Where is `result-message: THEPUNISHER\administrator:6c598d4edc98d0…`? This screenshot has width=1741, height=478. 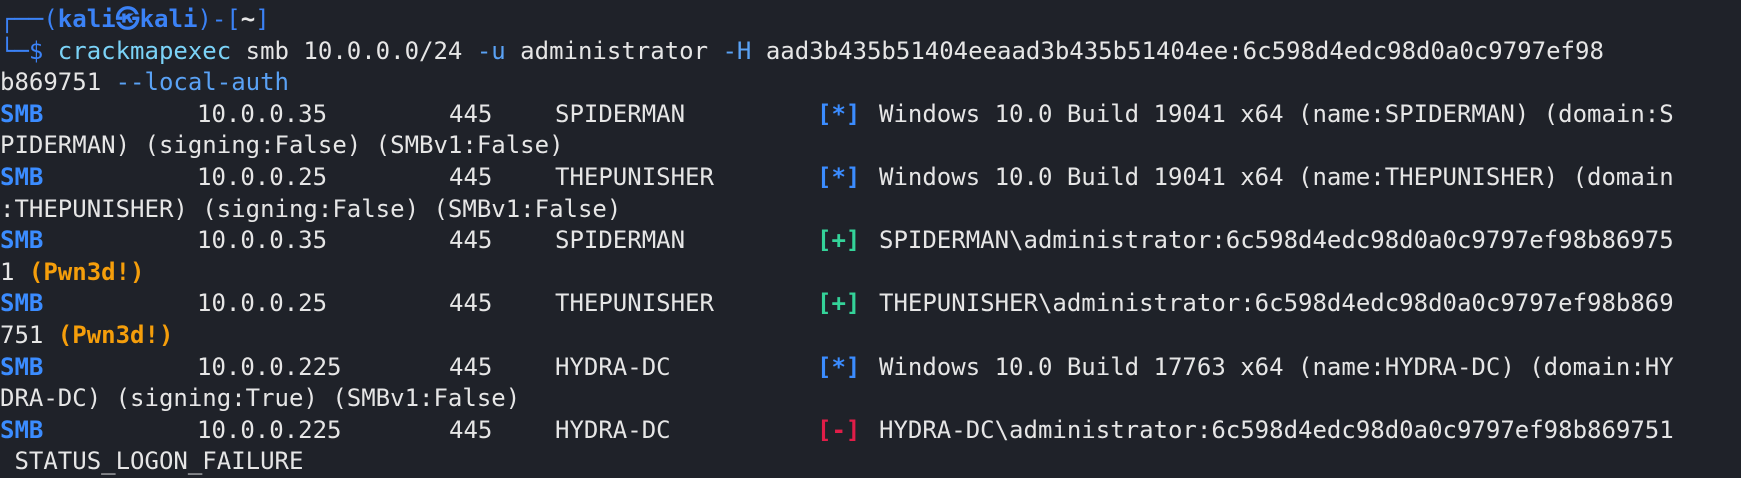 result-message: THEPUNISHER\administrator:6c598d4edc98d0… is located at coordinates (1276, 303).